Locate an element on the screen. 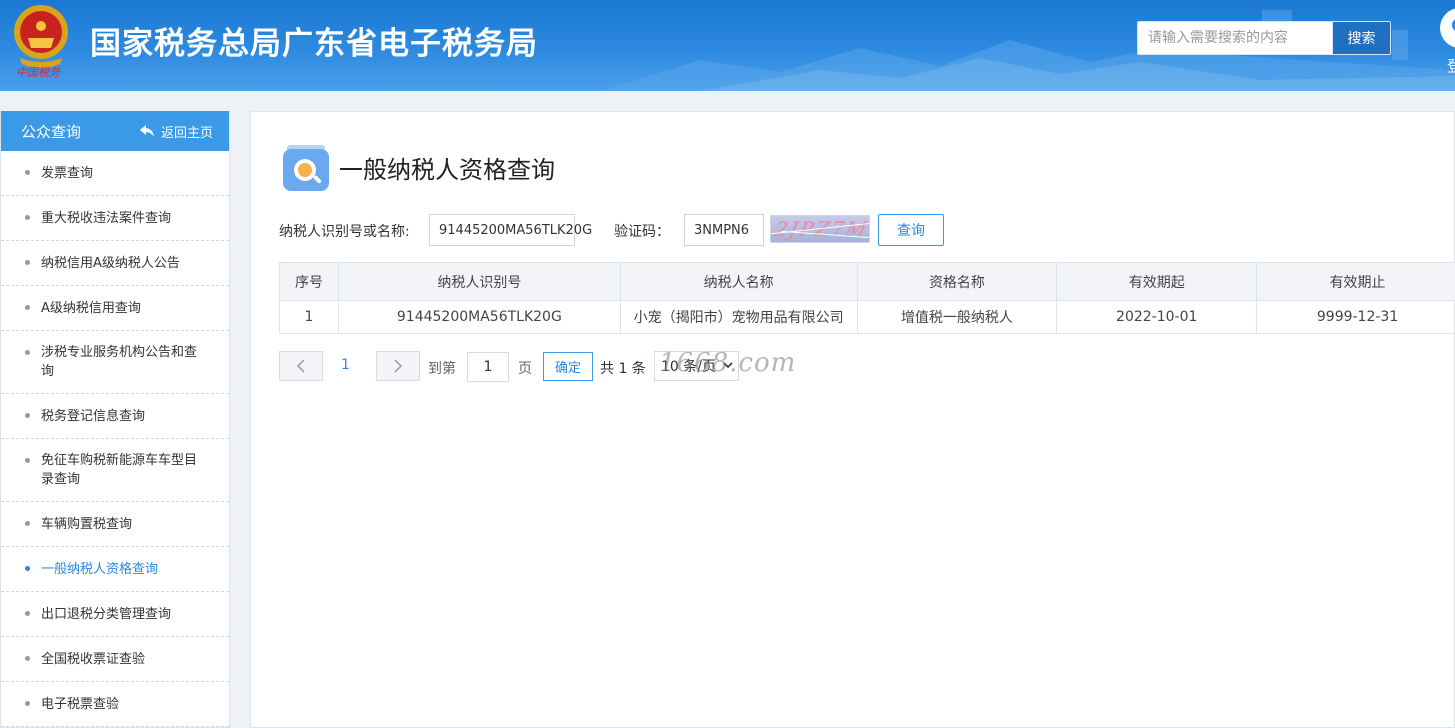 The image size is (1455, 728). cell-taxpayer-name: 小宠（揭阳市）宠物用品有限公司 is located at coordinates (738, 317).